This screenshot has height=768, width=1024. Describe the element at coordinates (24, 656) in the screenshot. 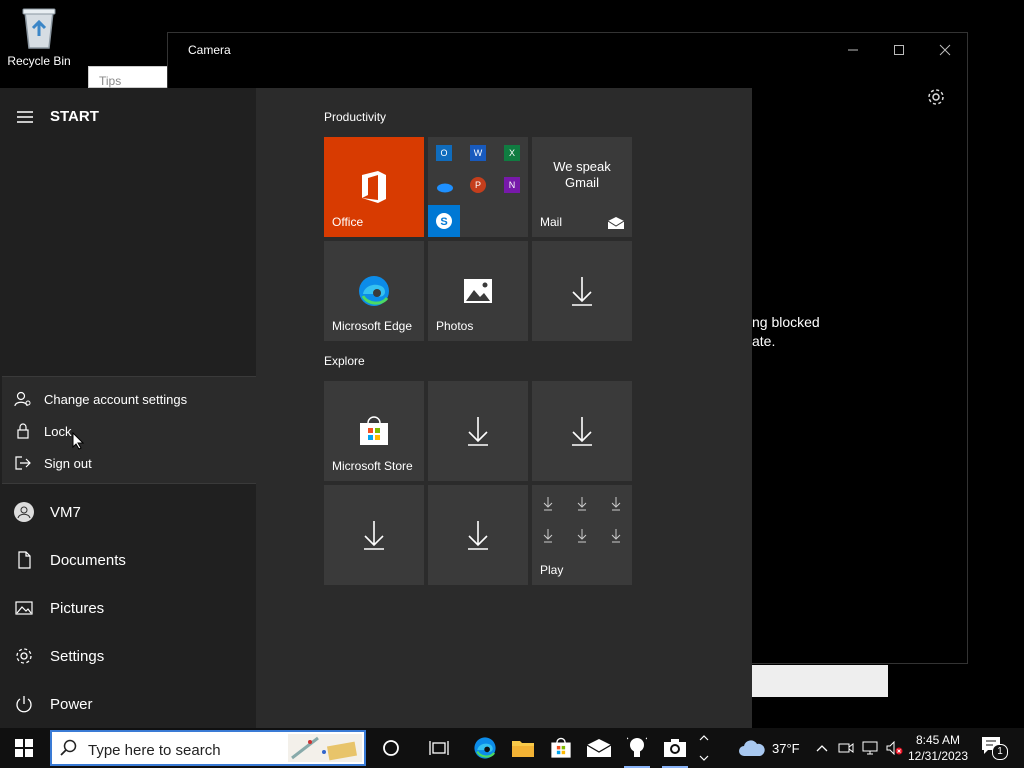

I see `gear-icon` at that location.